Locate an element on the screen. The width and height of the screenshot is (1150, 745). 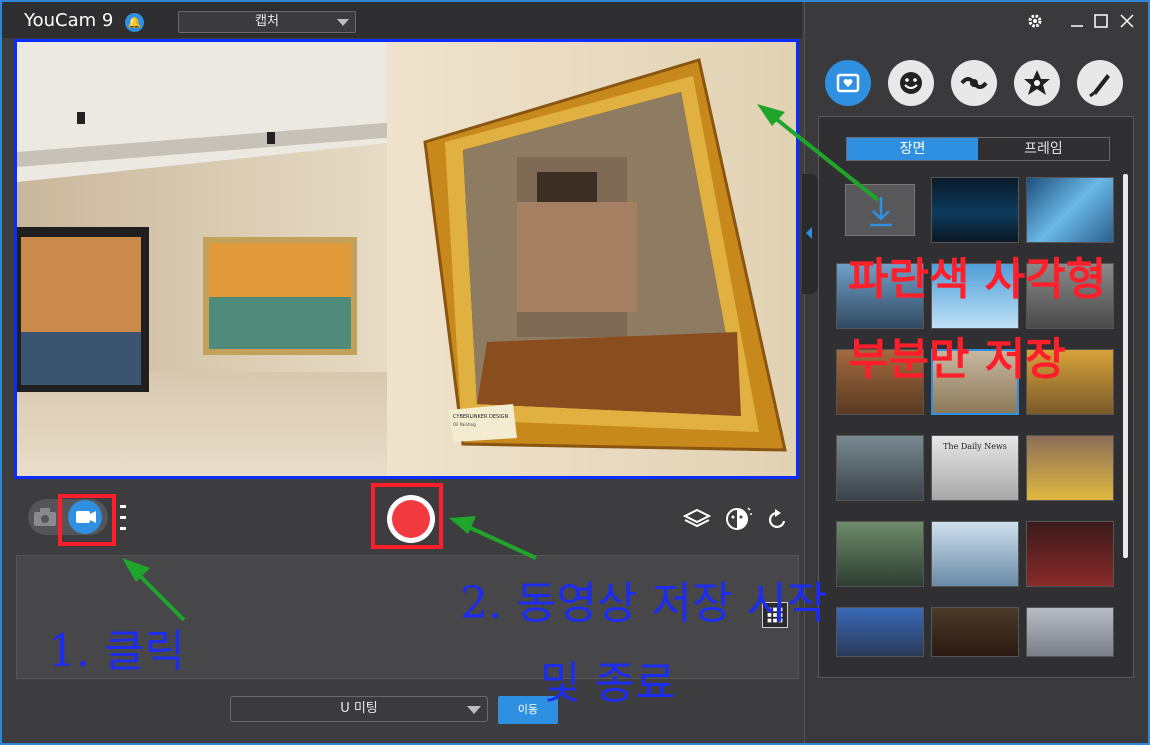
annotation-arrow-step2 is located at coordinates (499, 541).